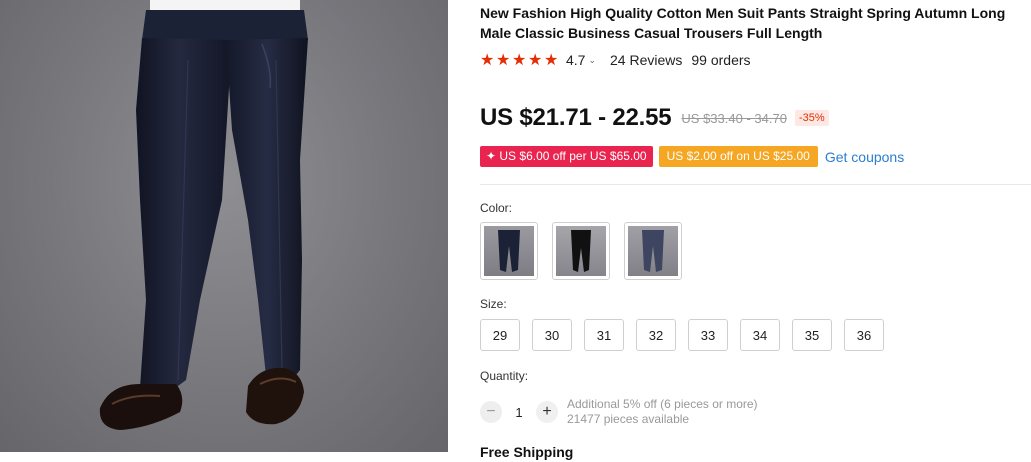 This screenshot has height=462, width=1031. I want to click on divider, so click(755, 184).